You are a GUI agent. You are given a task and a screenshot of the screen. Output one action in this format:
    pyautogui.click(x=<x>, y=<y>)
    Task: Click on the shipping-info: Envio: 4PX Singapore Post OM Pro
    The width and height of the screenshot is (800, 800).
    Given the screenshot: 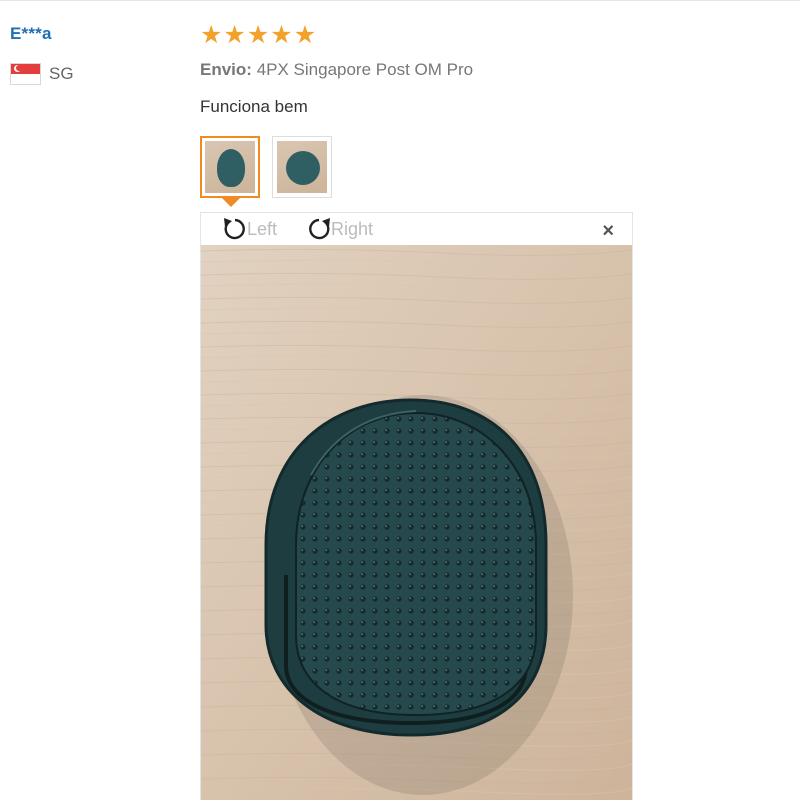 What is the action you would take?
    pyautogui.click(x=336, y=70)
    